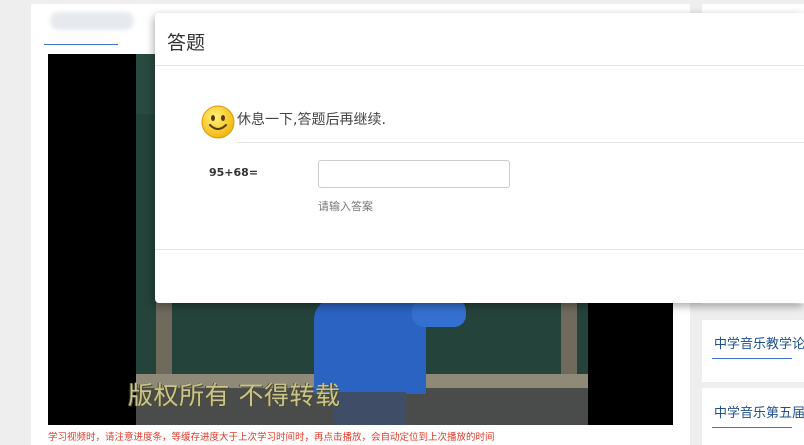  Describe the element at coordinates (752, 427) in the screenshot. I see `sidebar-item-2-underline` at that location.